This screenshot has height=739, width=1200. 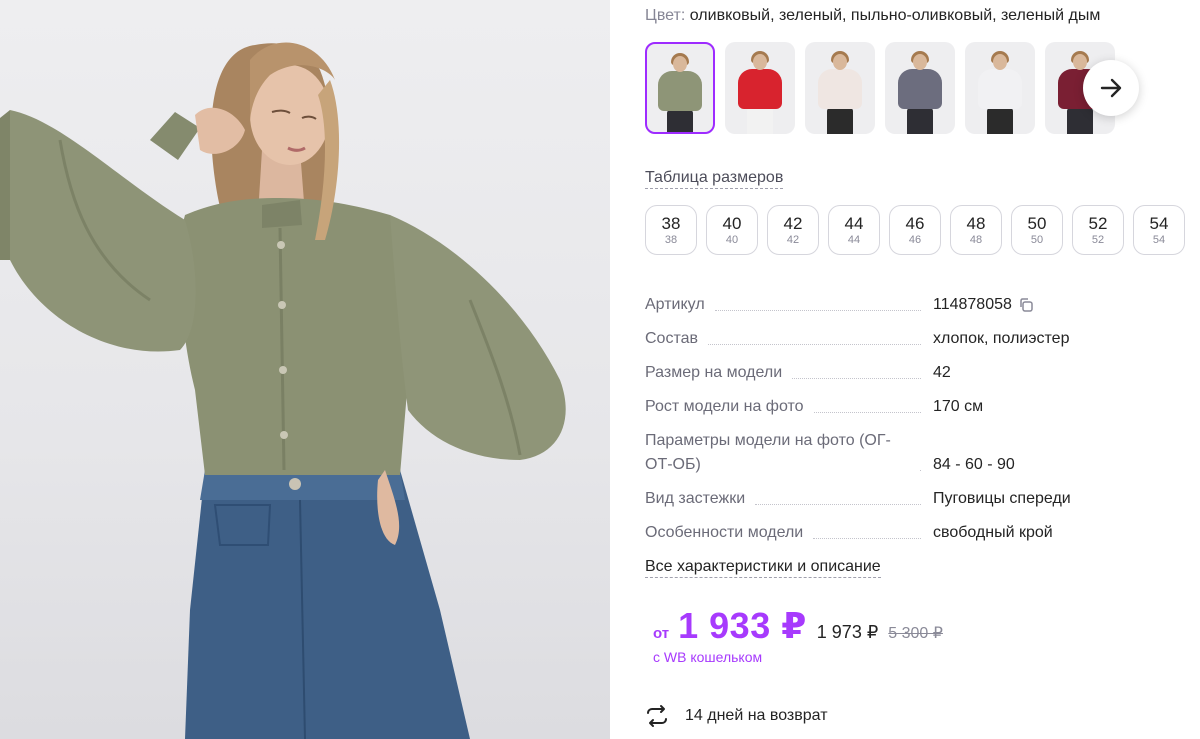 What do you see at coordinates (793, 223) in the screenshot?
I see `size-value: 42` at bounding box center [793, 223].